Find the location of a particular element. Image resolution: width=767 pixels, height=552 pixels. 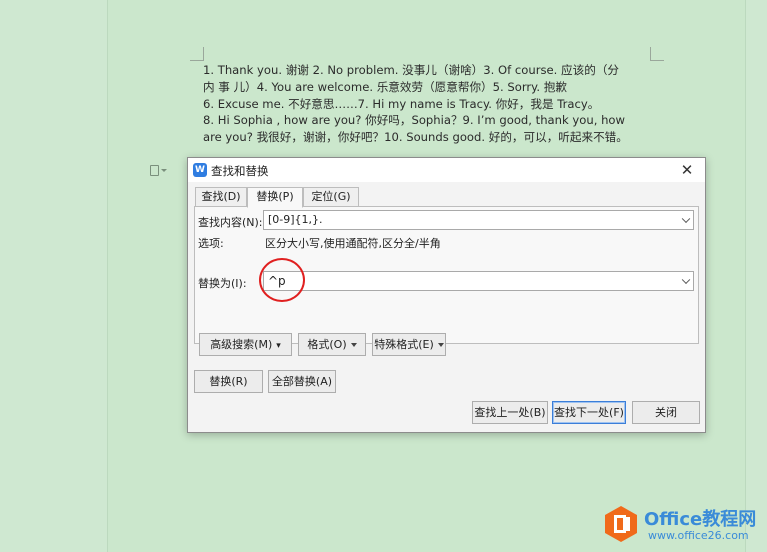

paragraph-layout-icon is located at coordinates (161, 170).